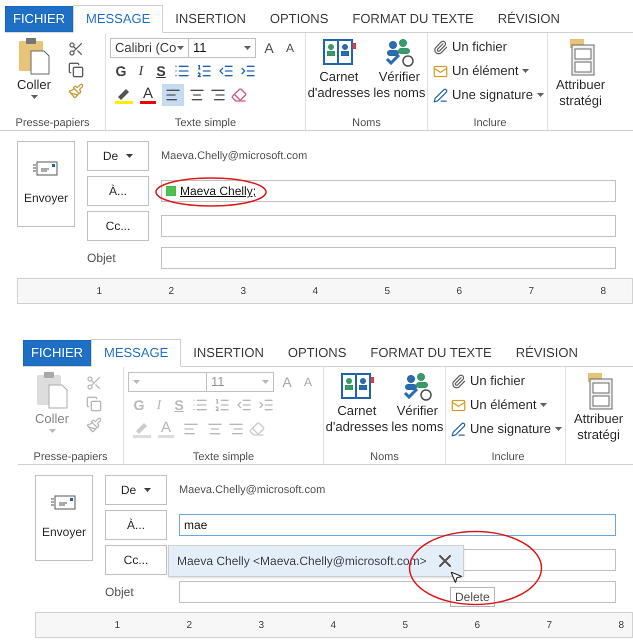  What do you see at coordinates (148, 95) in the screenshot?
I see `font-color-button: A` at bounding box center [148, 95].